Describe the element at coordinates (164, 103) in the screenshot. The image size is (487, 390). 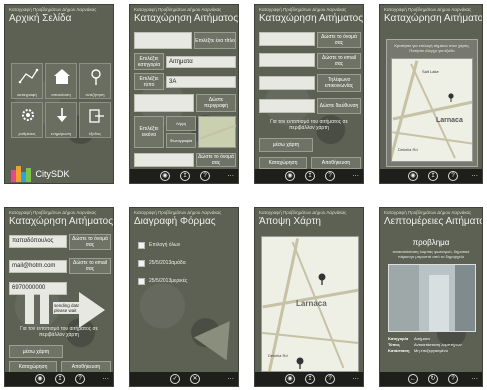
I see `description-input` at that location.